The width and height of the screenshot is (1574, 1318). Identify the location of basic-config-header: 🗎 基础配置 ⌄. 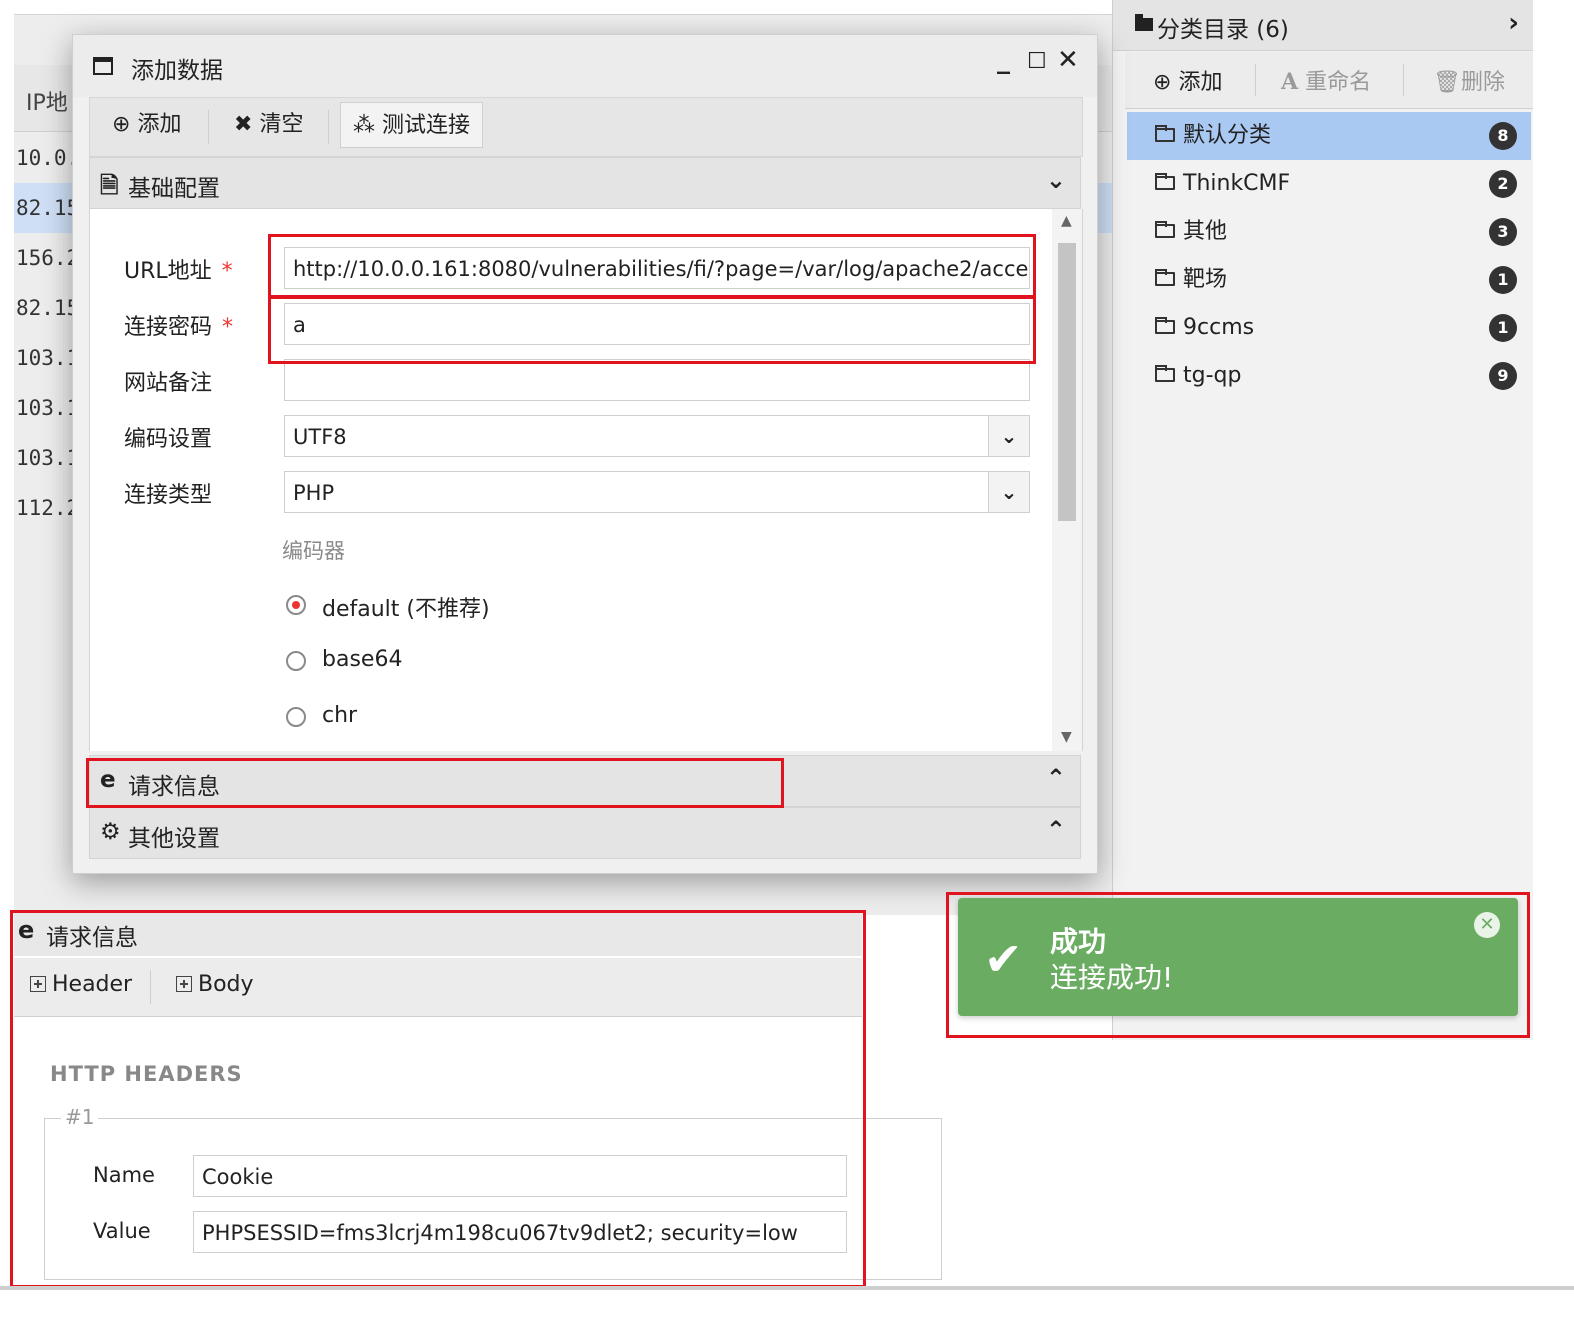
(585, 183).